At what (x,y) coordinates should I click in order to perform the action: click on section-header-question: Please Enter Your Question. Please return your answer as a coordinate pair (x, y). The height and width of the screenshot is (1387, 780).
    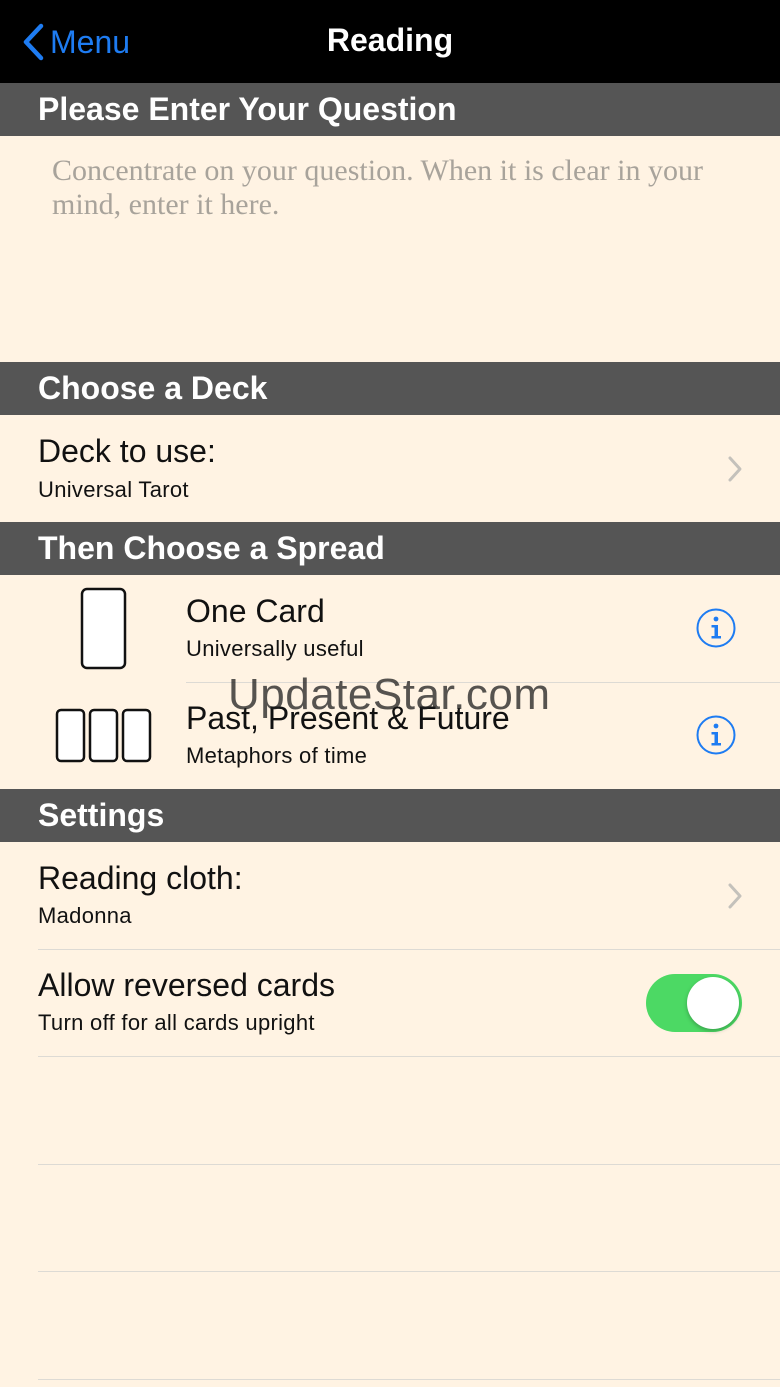
    Looking at the image, I should click on (390, 109).